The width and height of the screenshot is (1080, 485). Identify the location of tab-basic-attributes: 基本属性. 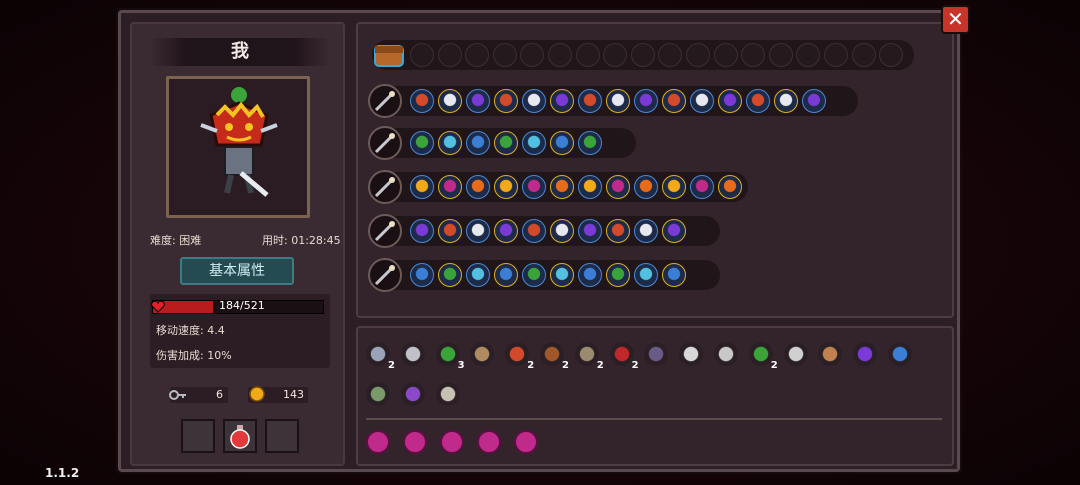
(237, 271).